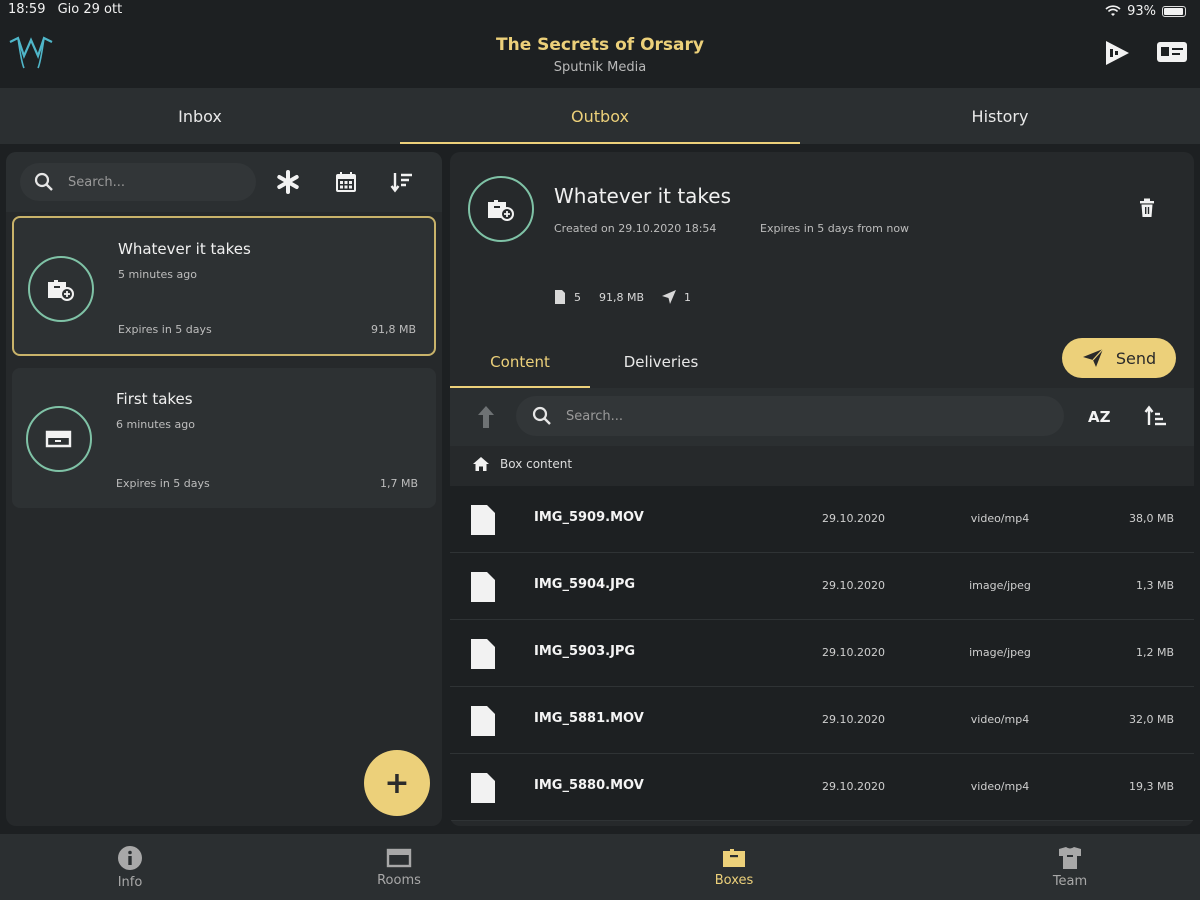 The image size is (1200, 900). What do you see at coordinates (399, 857) in the screenshot?
I see `rooms-icon` at bounding box center [399, 857].